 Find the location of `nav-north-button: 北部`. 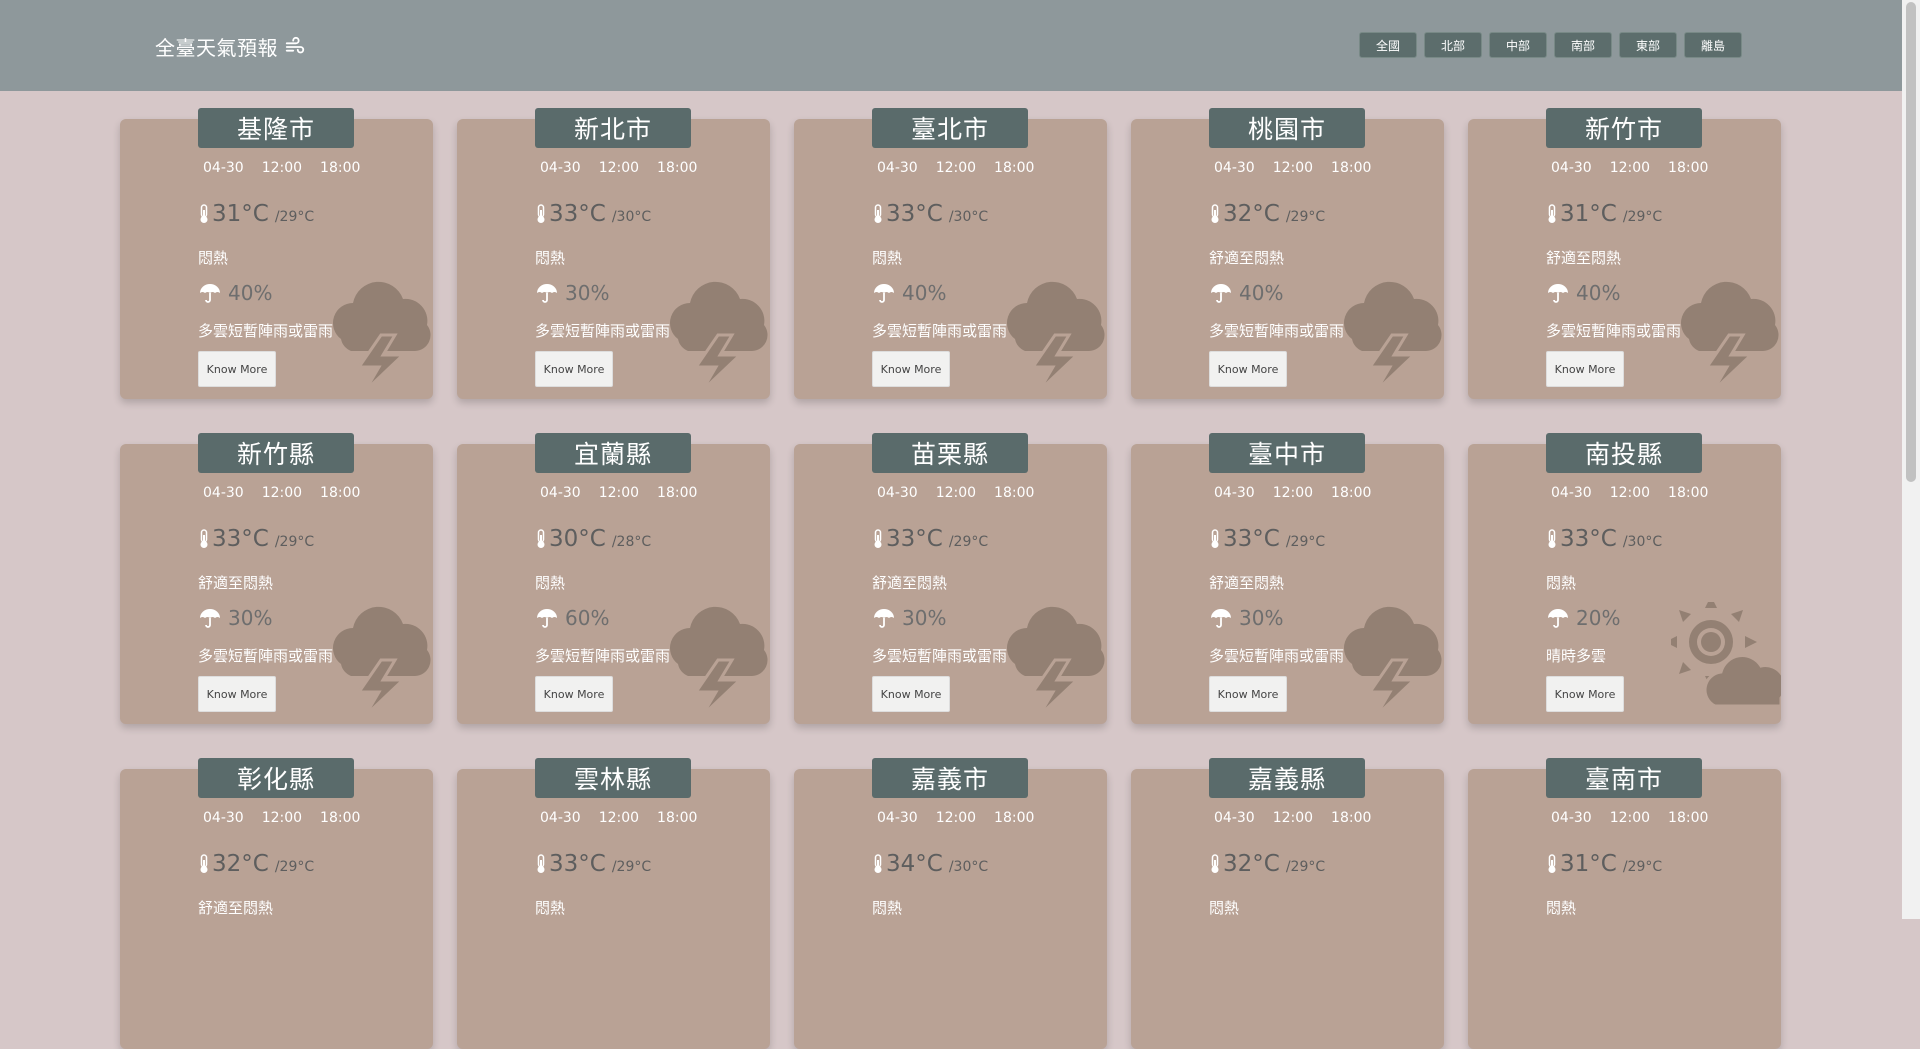

nav-north-button: 北部 is located at coordinates (1453, 45).